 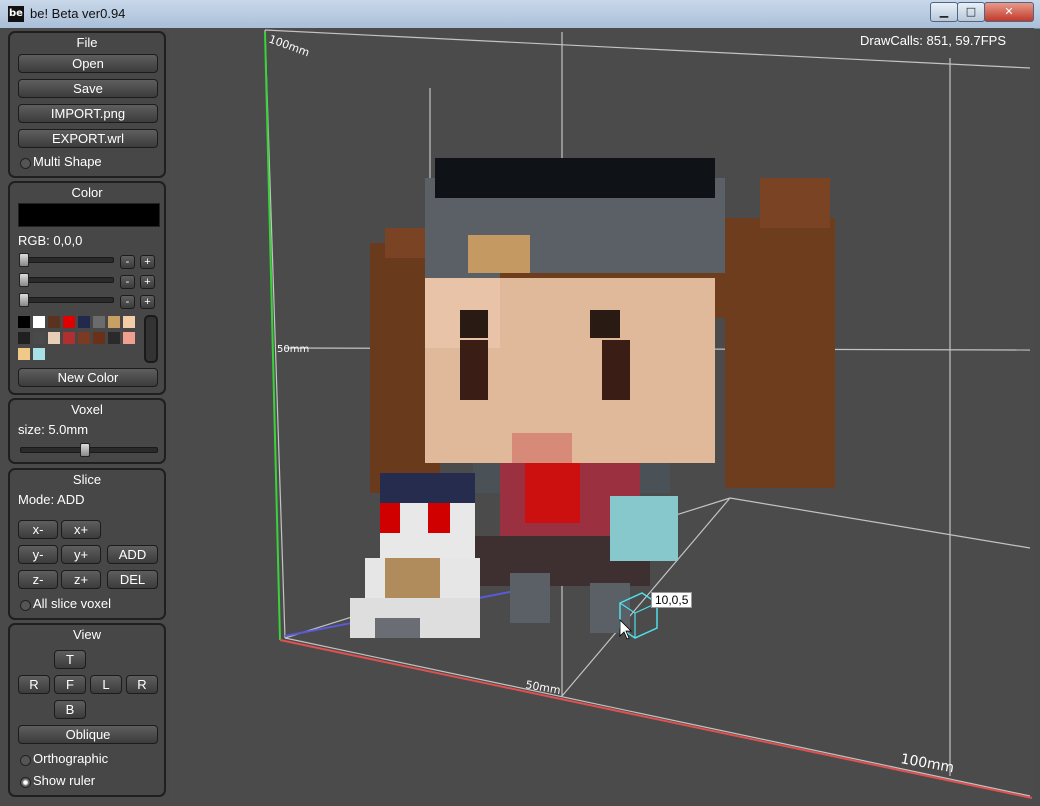 What do you see at coordinates (933, 40) in the screenshot?
I see `drawcalls-fps-readout: DrawCalls: 851, 59.7FPS` at bounding box center [933, 40].